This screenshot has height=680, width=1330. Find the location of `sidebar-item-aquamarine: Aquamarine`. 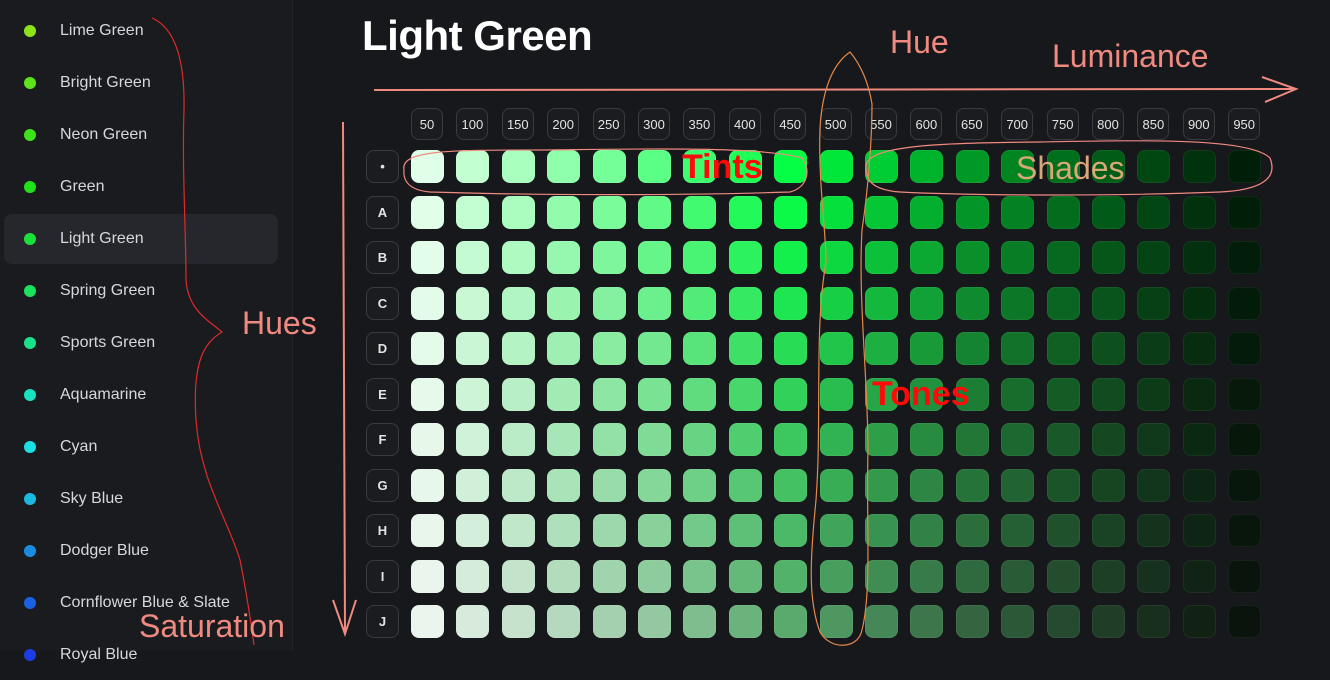

sidebar-item-aquamarine: Aquamarine is located at coordinates (141, 395).